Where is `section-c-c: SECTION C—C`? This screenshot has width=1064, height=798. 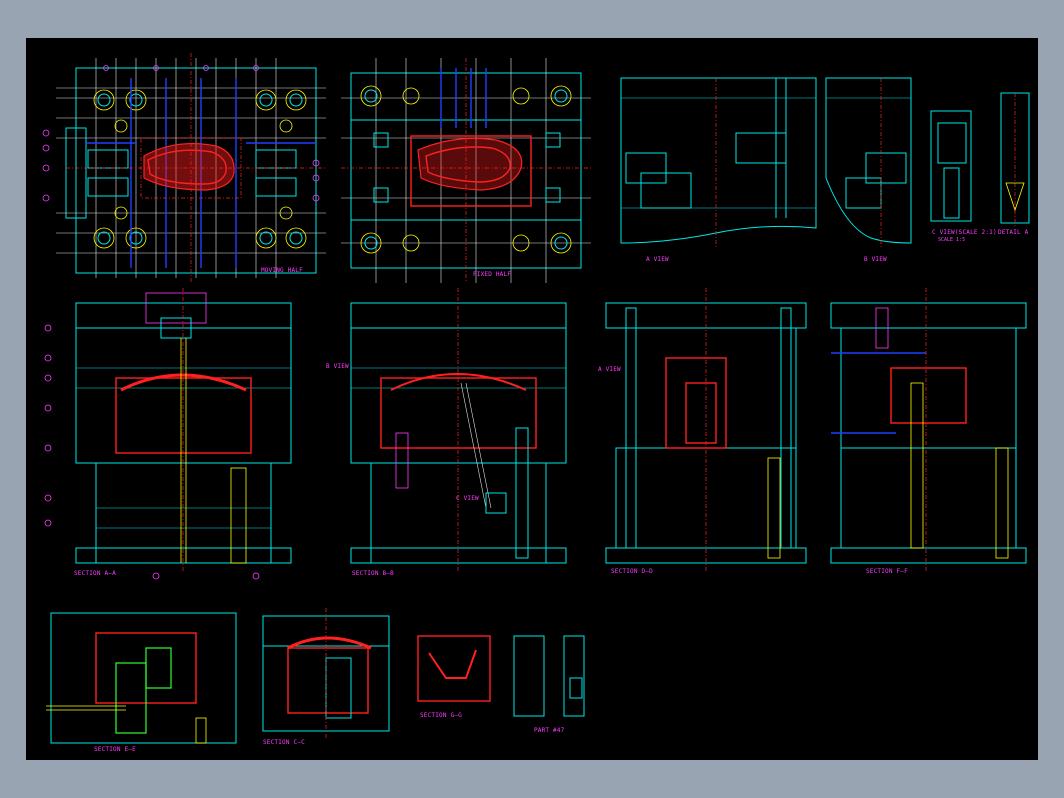 section-c-c: SECTION C—C is located at coordinates (326, 677).